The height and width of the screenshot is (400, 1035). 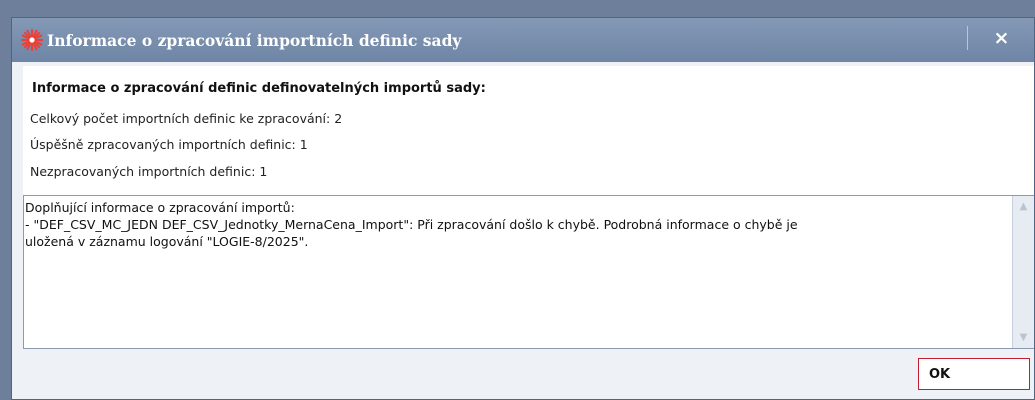 What do you see at coordinates (1023, 206) in the screenshot?
I see `scroll-up-arrow-icon: ▲` at bounding box center [1023, 206].